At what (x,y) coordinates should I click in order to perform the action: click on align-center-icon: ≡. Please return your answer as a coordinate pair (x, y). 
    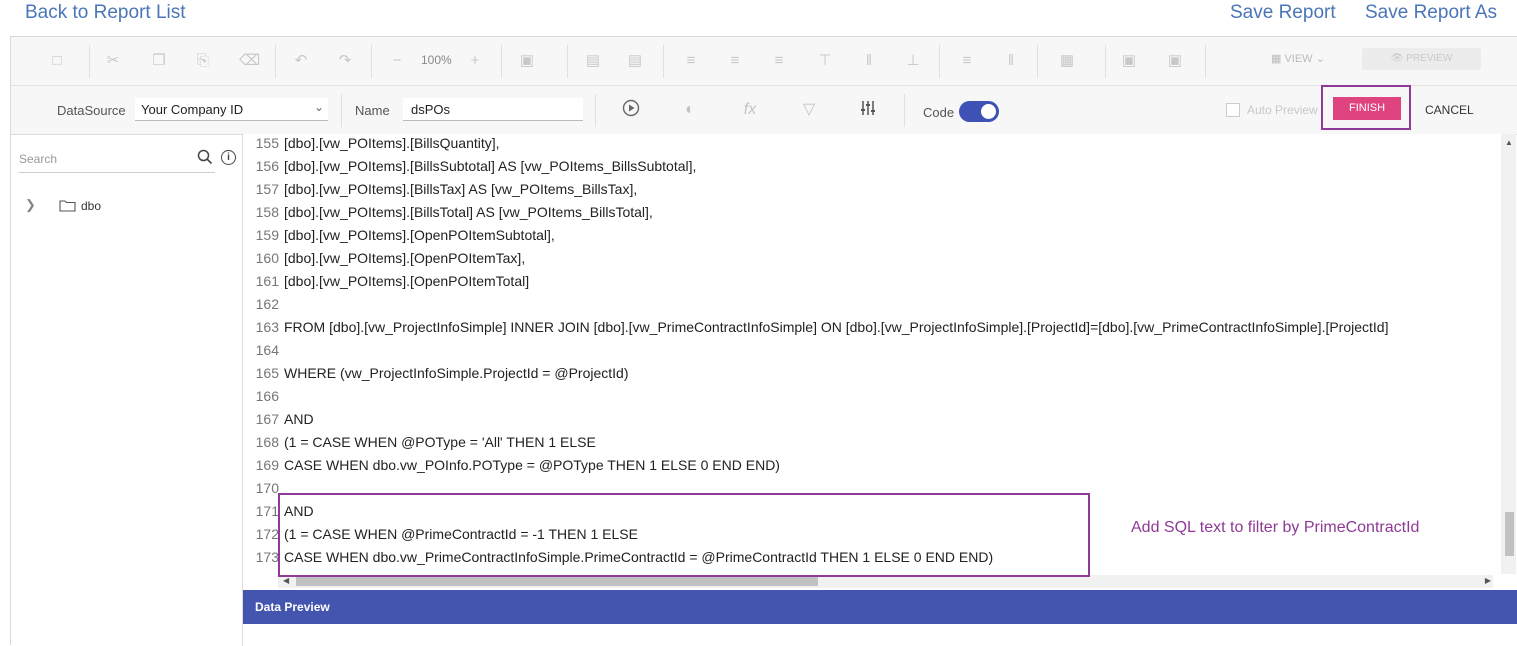
    Looking at the image, I should click on (735, 61).